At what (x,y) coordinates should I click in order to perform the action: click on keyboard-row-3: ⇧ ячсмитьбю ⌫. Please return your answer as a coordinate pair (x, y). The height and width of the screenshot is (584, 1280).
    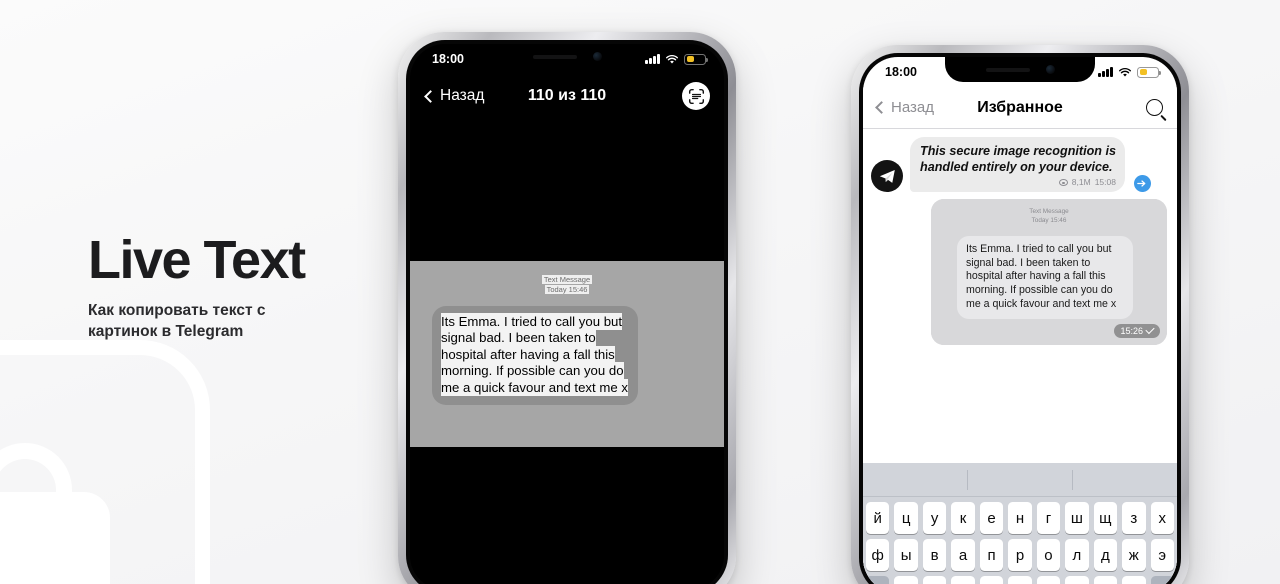
    Looking at the image, I should click on (1020, 577).